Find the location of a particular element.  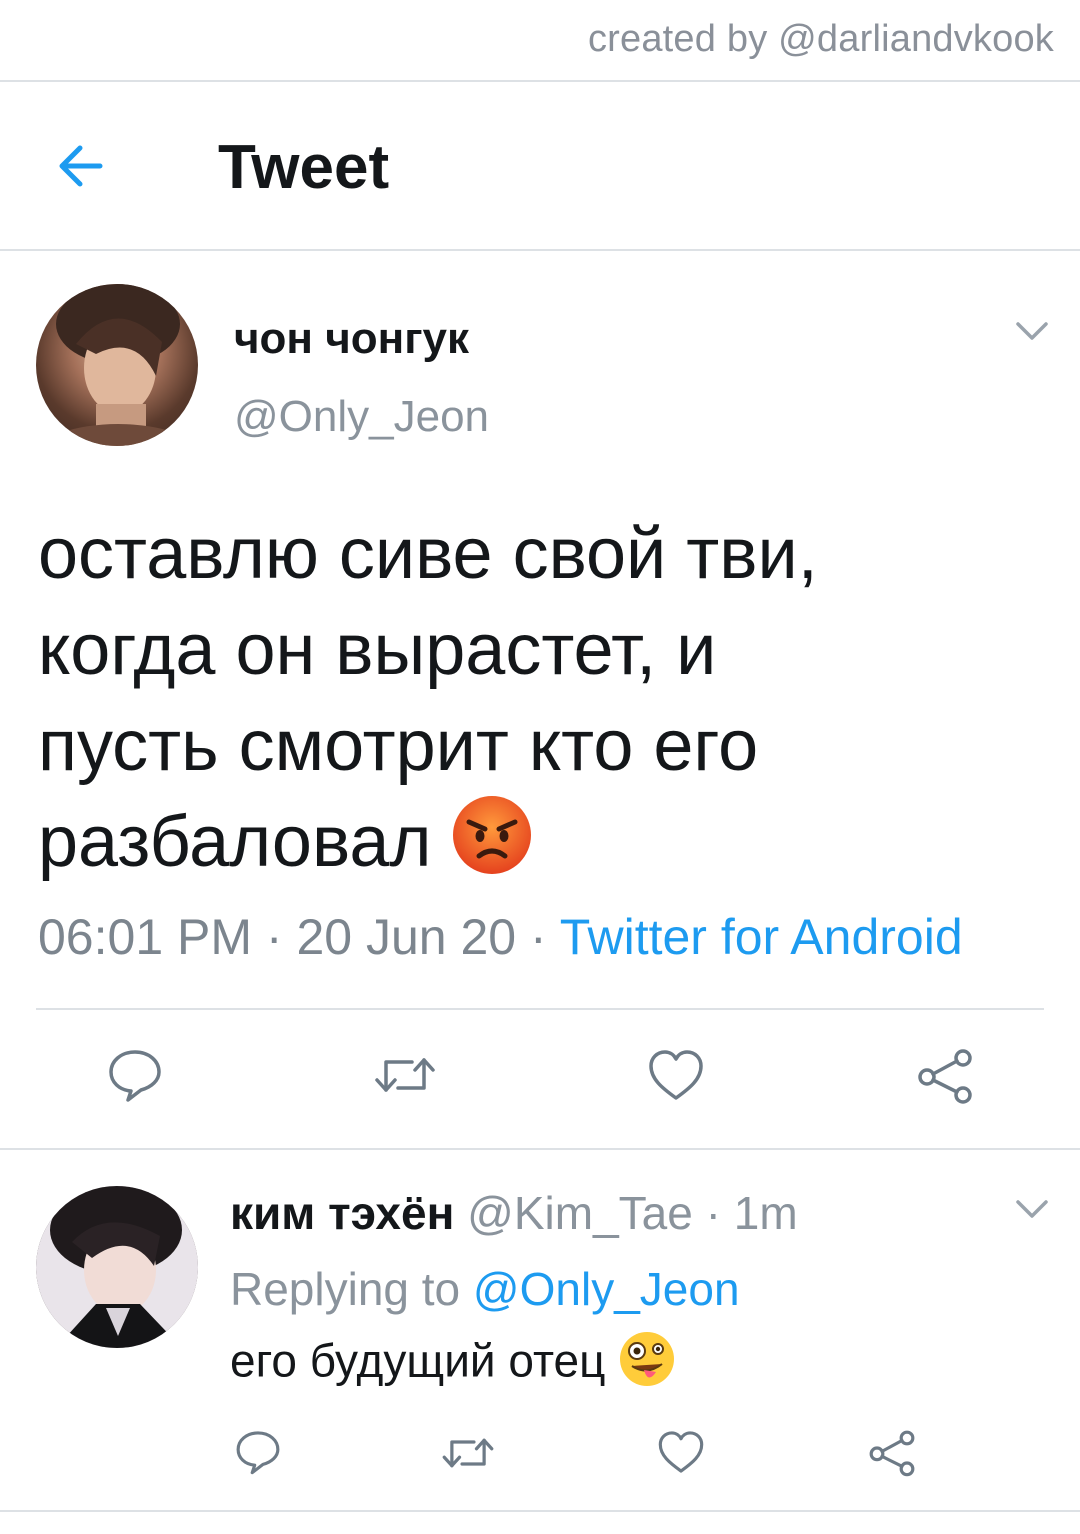

top-app-bar: Tweet is located at coordinates (540, 166).